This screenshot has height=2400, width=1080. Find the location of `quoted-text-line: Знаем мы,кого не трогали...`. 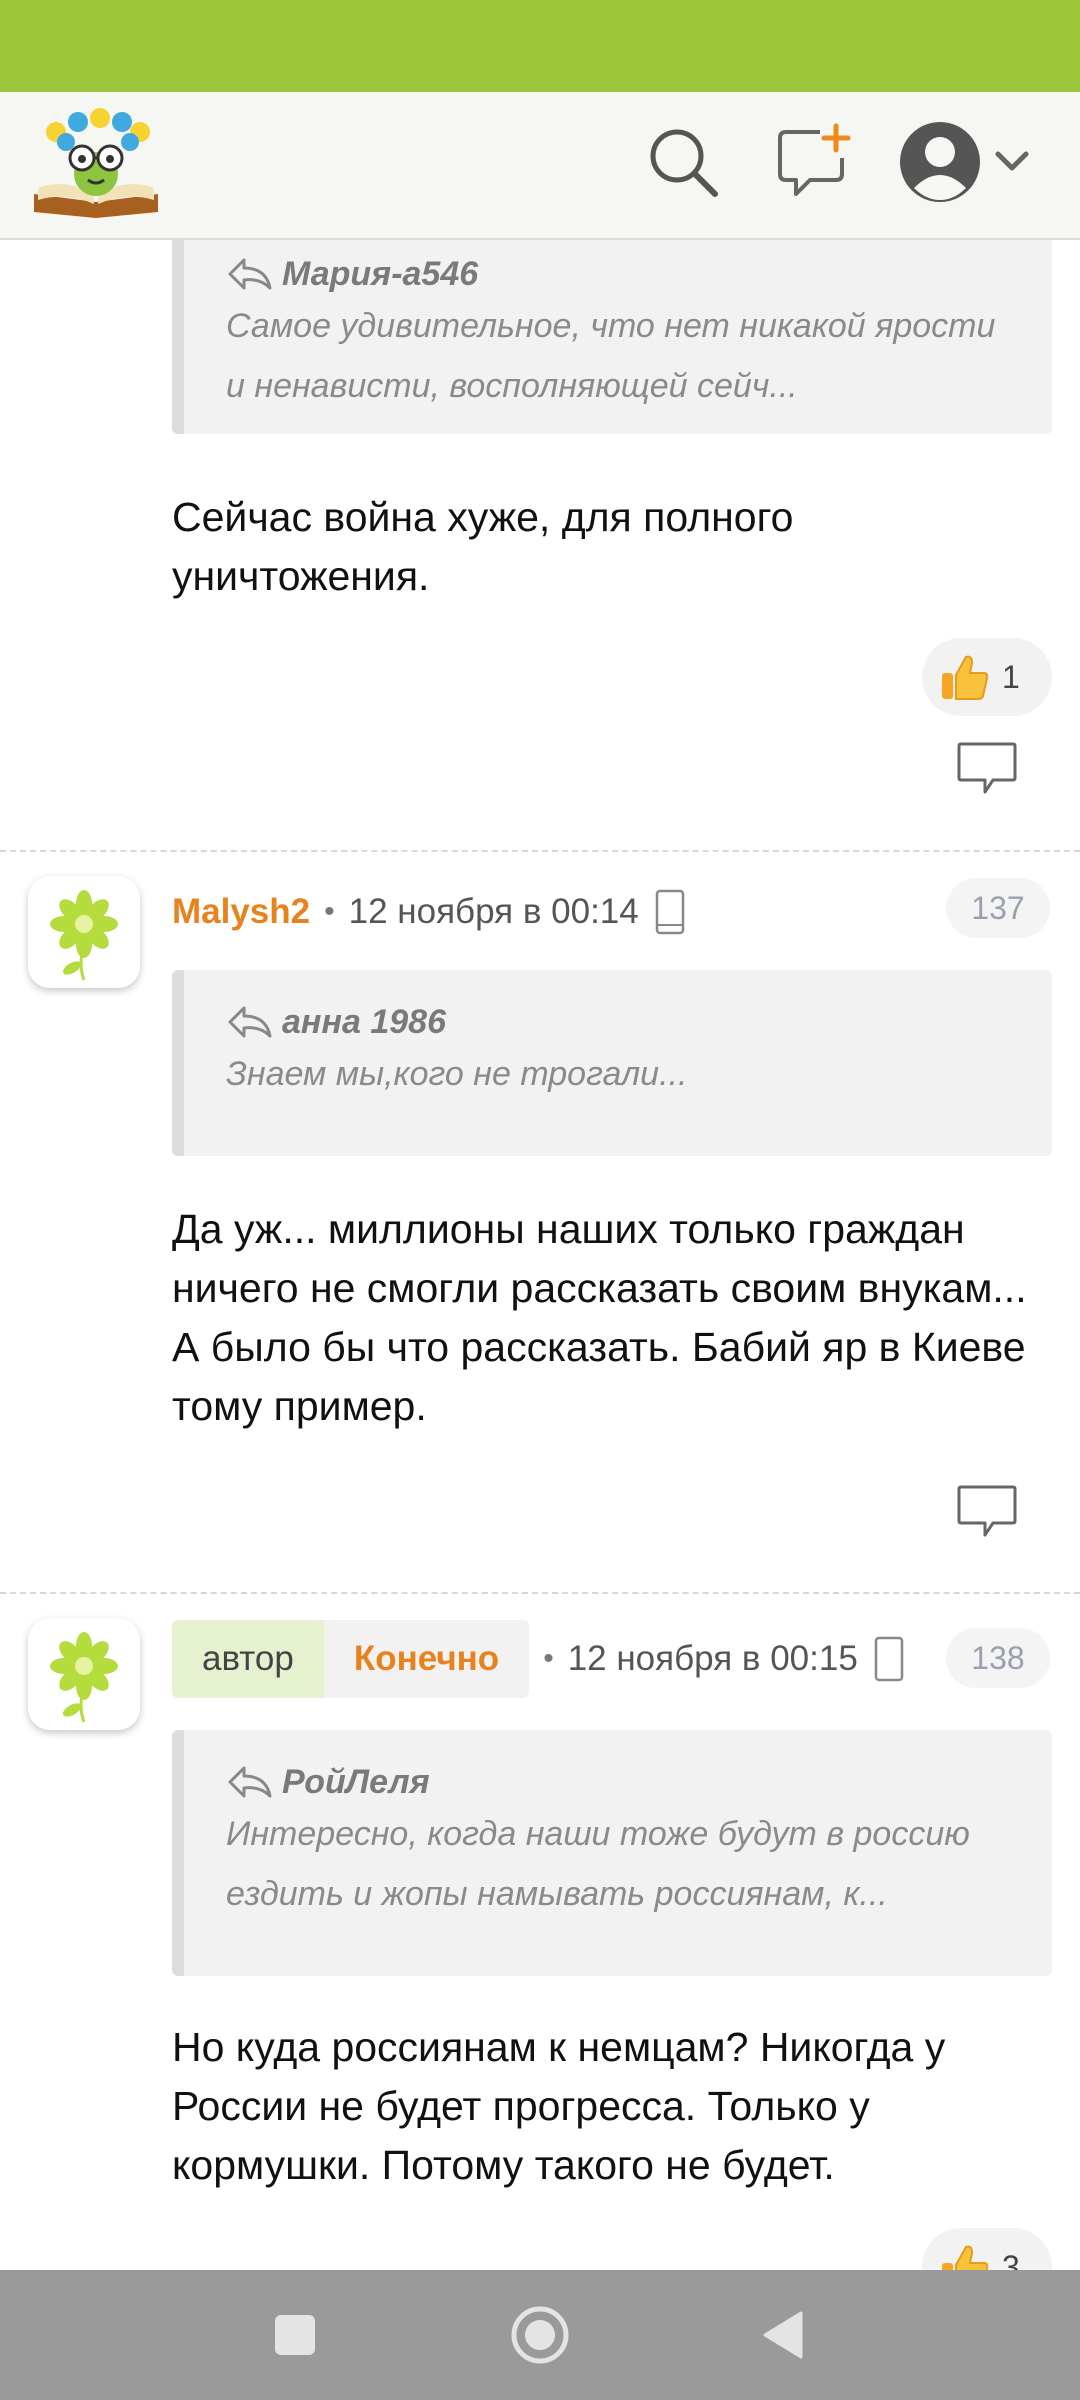

quoted-text-line: Знаем мы,кого не трогали... is located at coordinates (457, 1074).